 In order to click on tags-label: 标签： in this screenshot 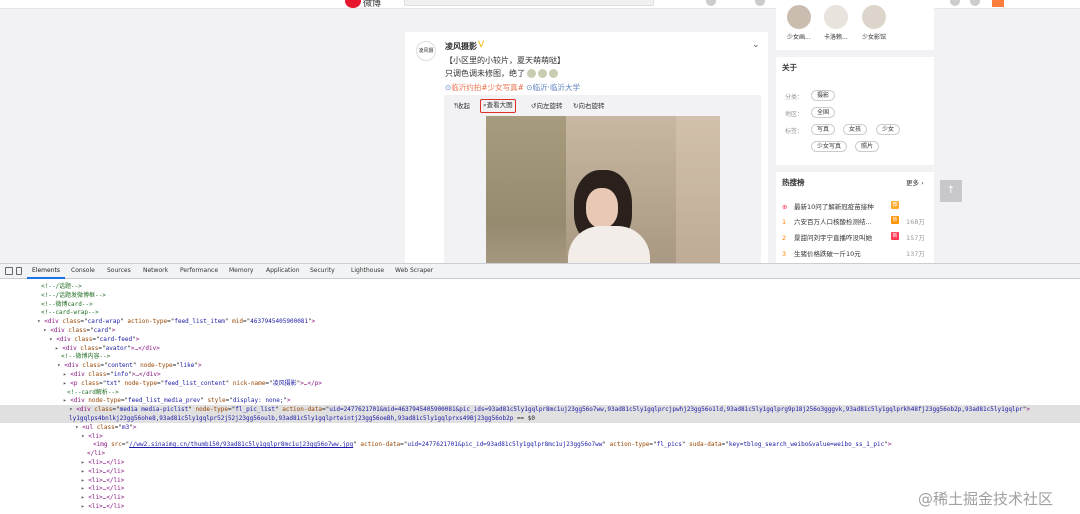, I will do `click(794, 131)`.